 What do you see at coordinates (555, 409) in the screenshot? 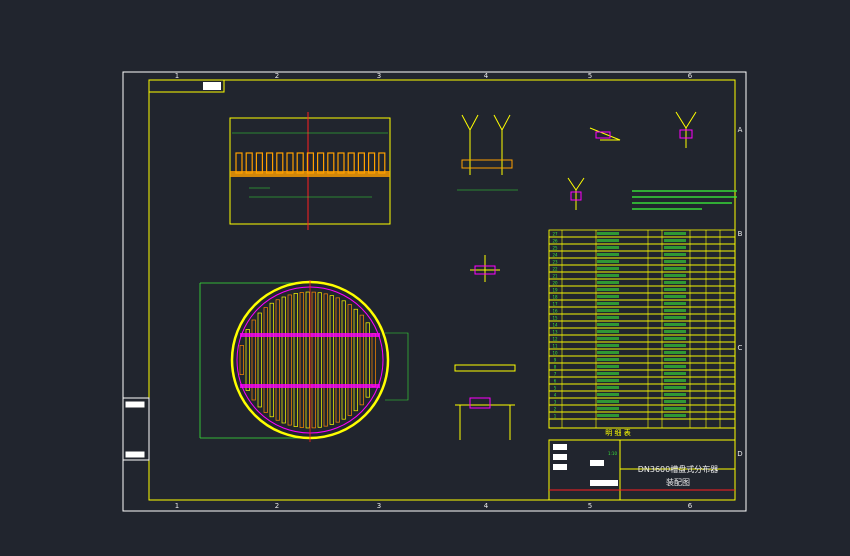
I see `part-number: 2` at bounding box center [555, 409].